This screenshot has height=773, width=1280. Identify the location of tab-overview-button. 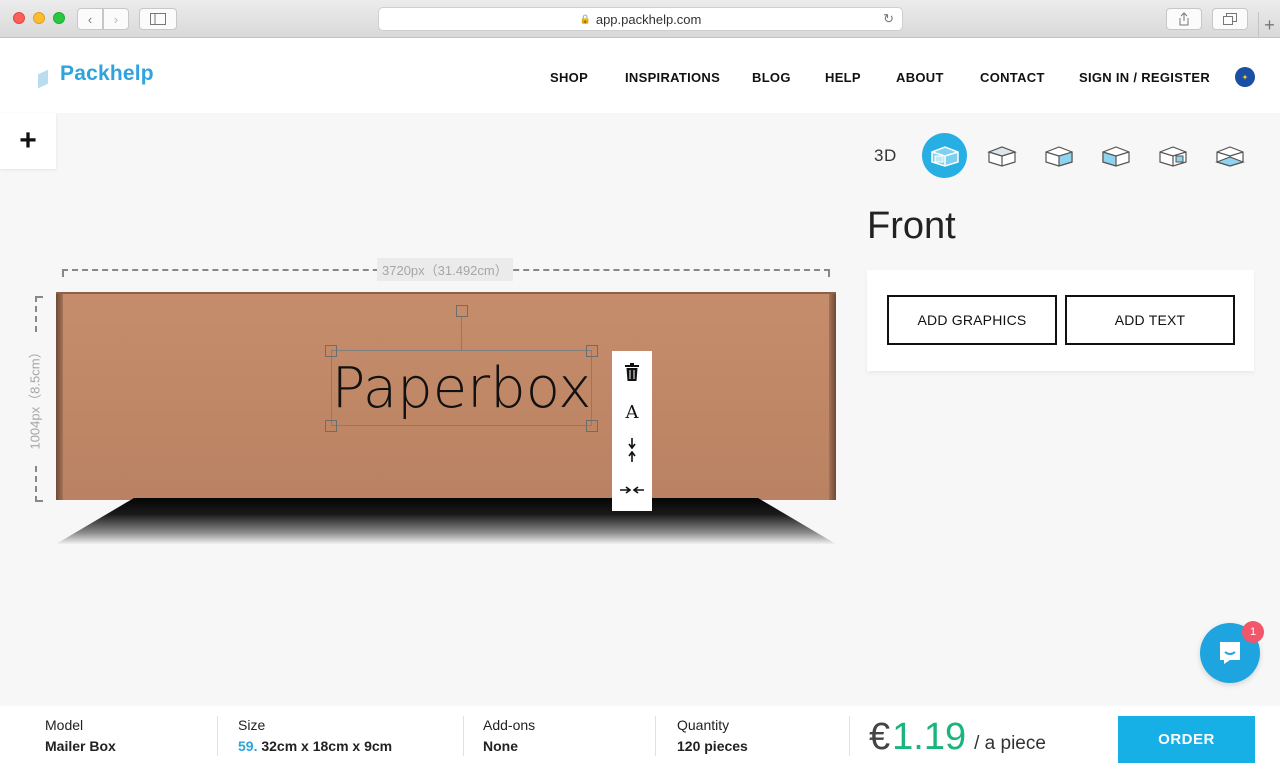
(1230, 19).